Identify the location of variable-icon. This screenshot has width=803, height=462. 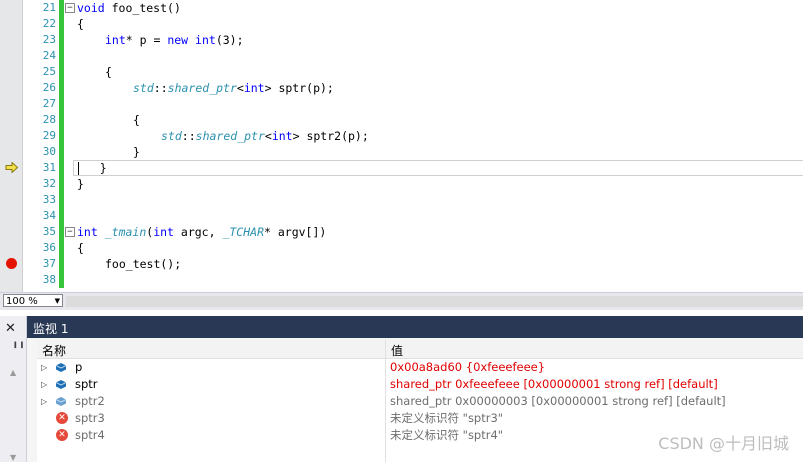
(61, 384).